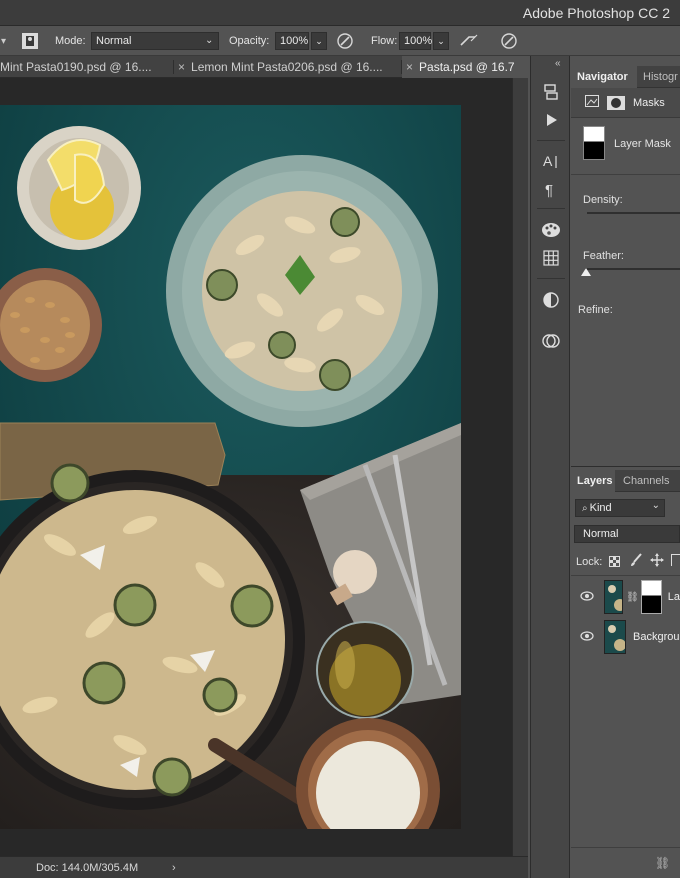  What do you see at coordinates (551, 300) in the screenshot?
I see `adjustments-icon` at bounding box center [551, 300].